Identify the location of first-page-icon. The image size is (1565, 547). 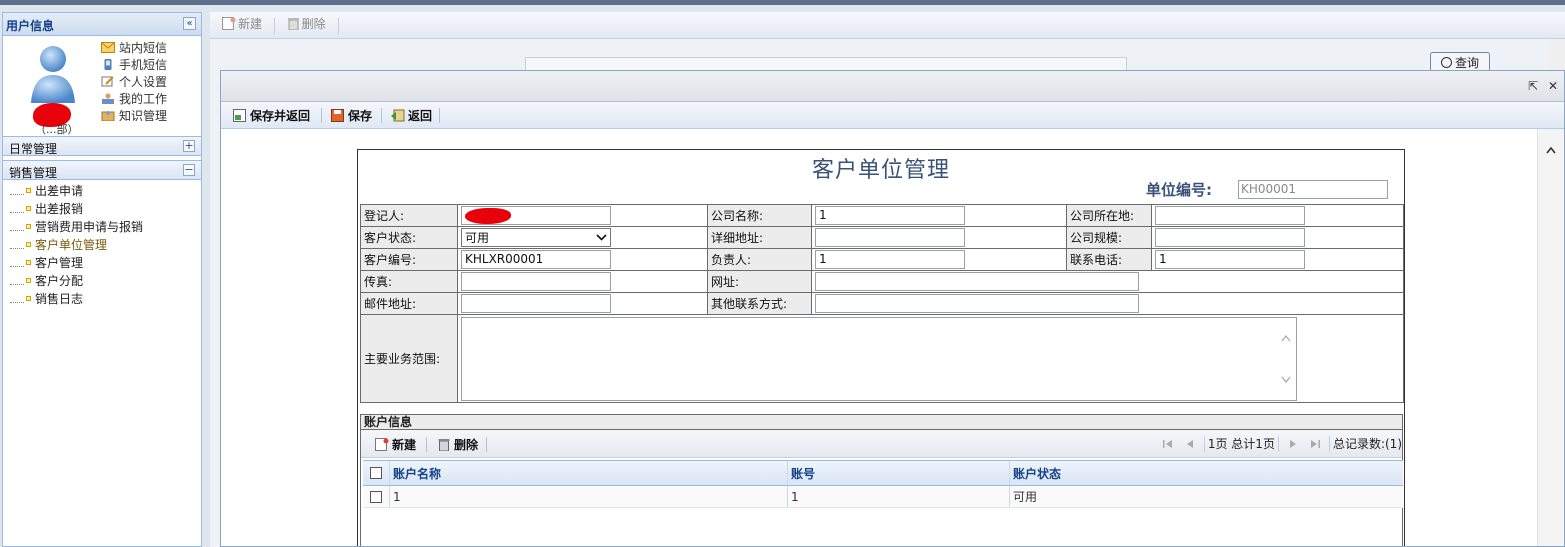
(1167, 444).